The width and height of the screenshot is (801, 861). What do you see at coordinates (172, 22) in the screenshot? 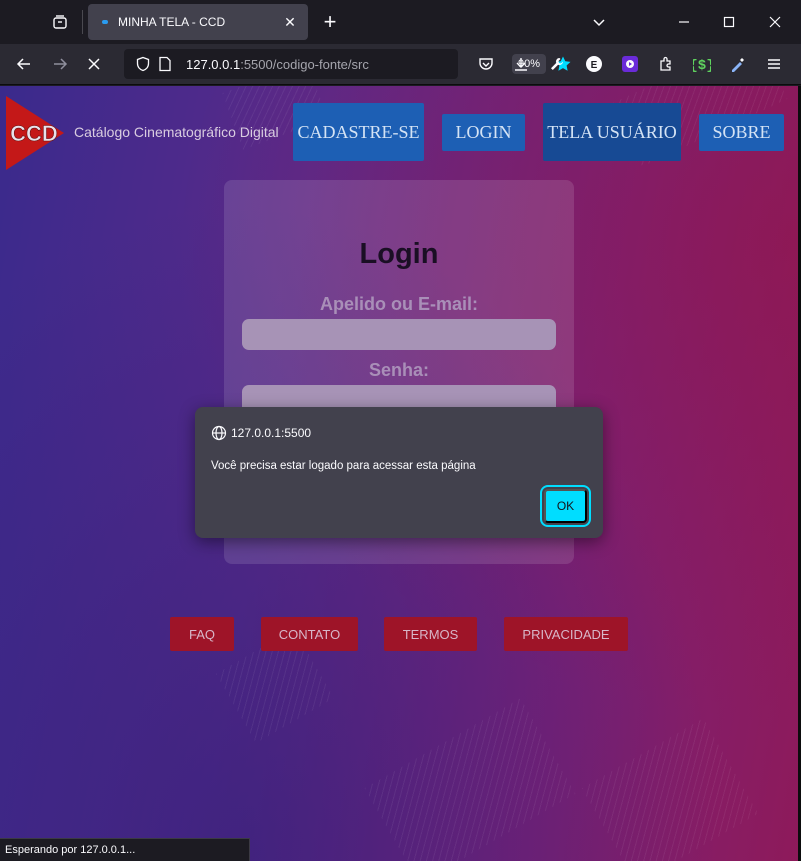
I see `tab-title: MINHA TELA - CCD` at bounding box center [172, 22].